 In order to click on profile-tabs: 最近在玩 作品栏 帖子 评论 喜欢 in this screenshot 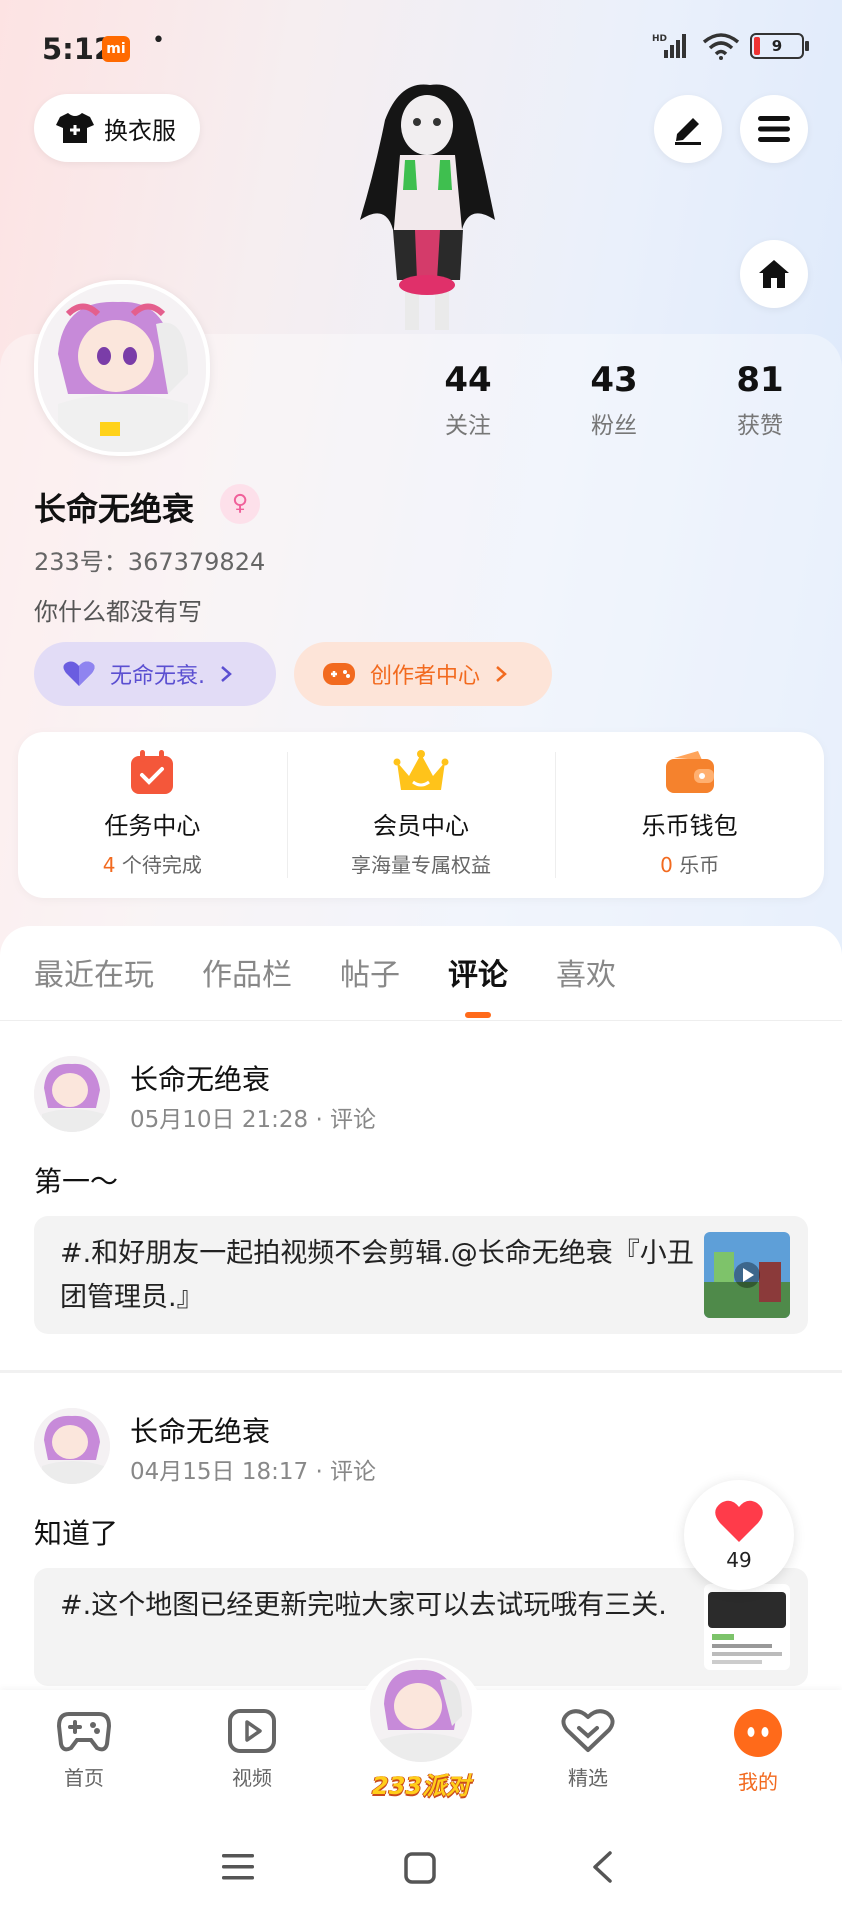, I will do `click(349, 984)`.